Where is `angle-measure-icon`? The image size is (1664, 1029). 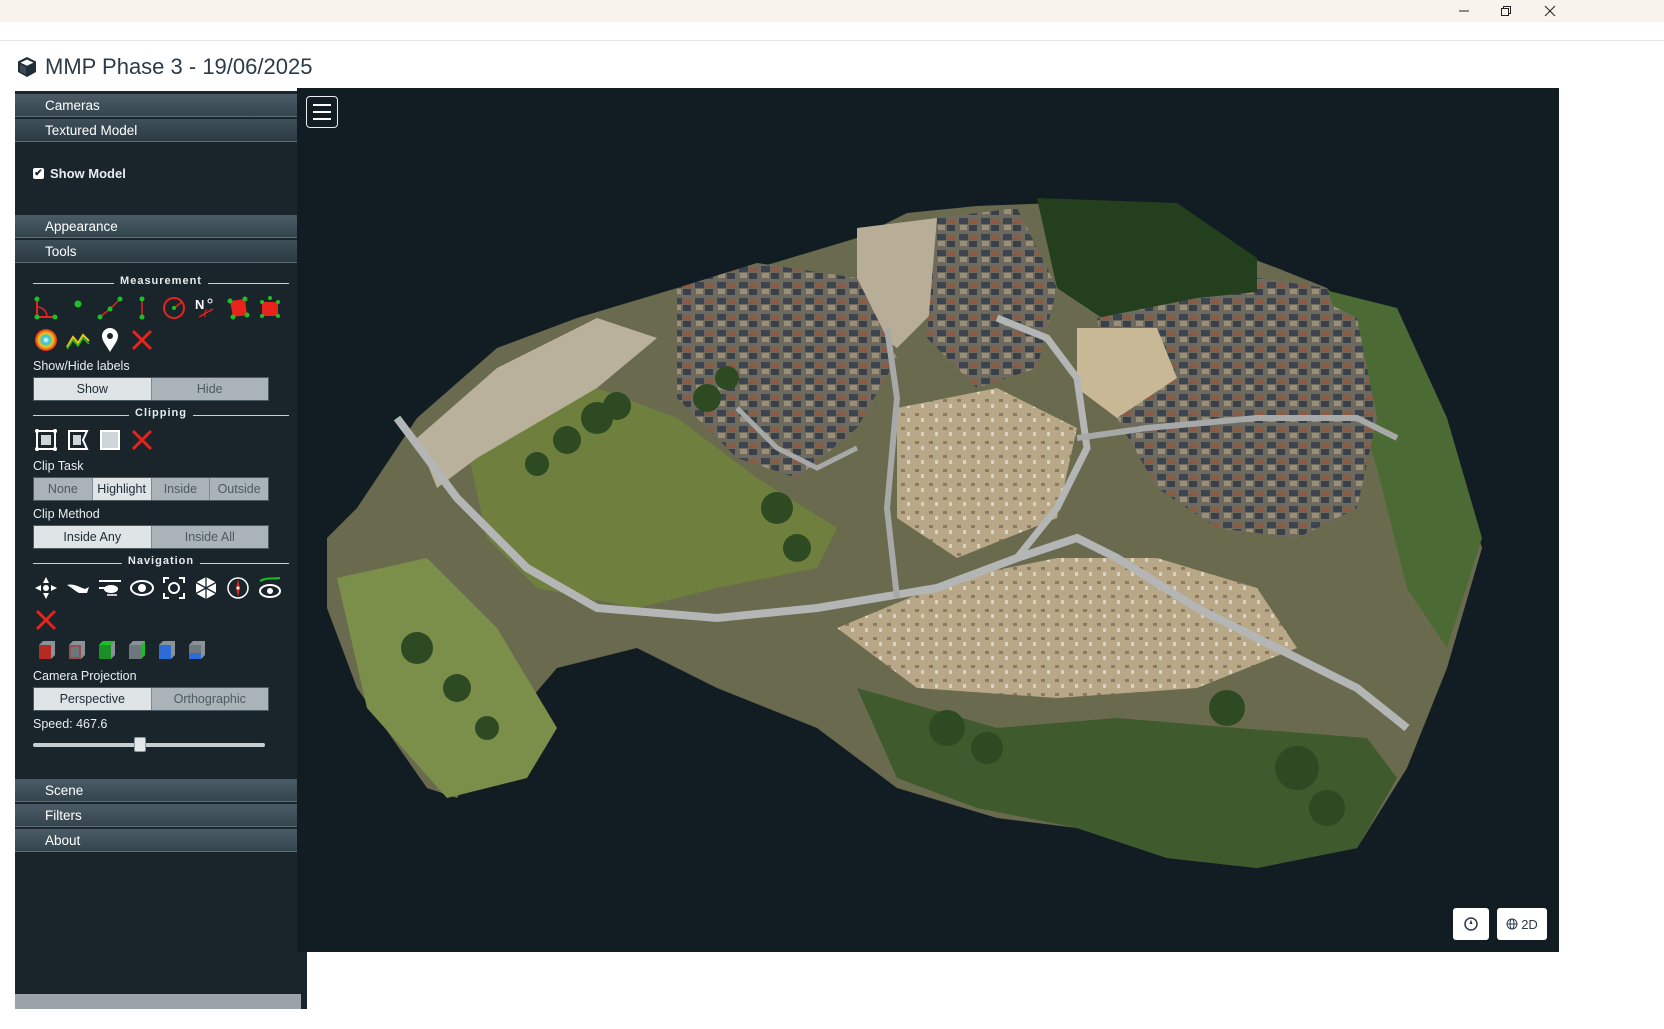 angle-measure-icon is located at coordinates (46, 308).